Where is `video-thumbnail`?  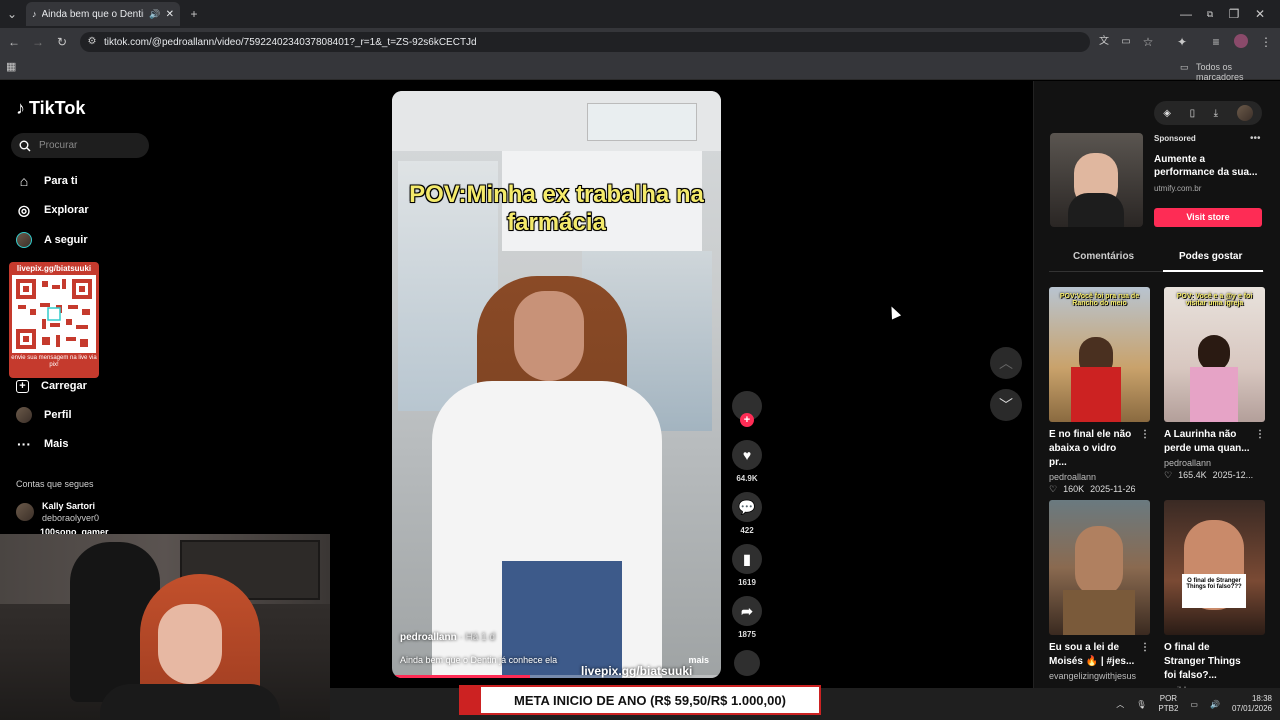
video-thumbnail is located at coordinates (1099, 567).